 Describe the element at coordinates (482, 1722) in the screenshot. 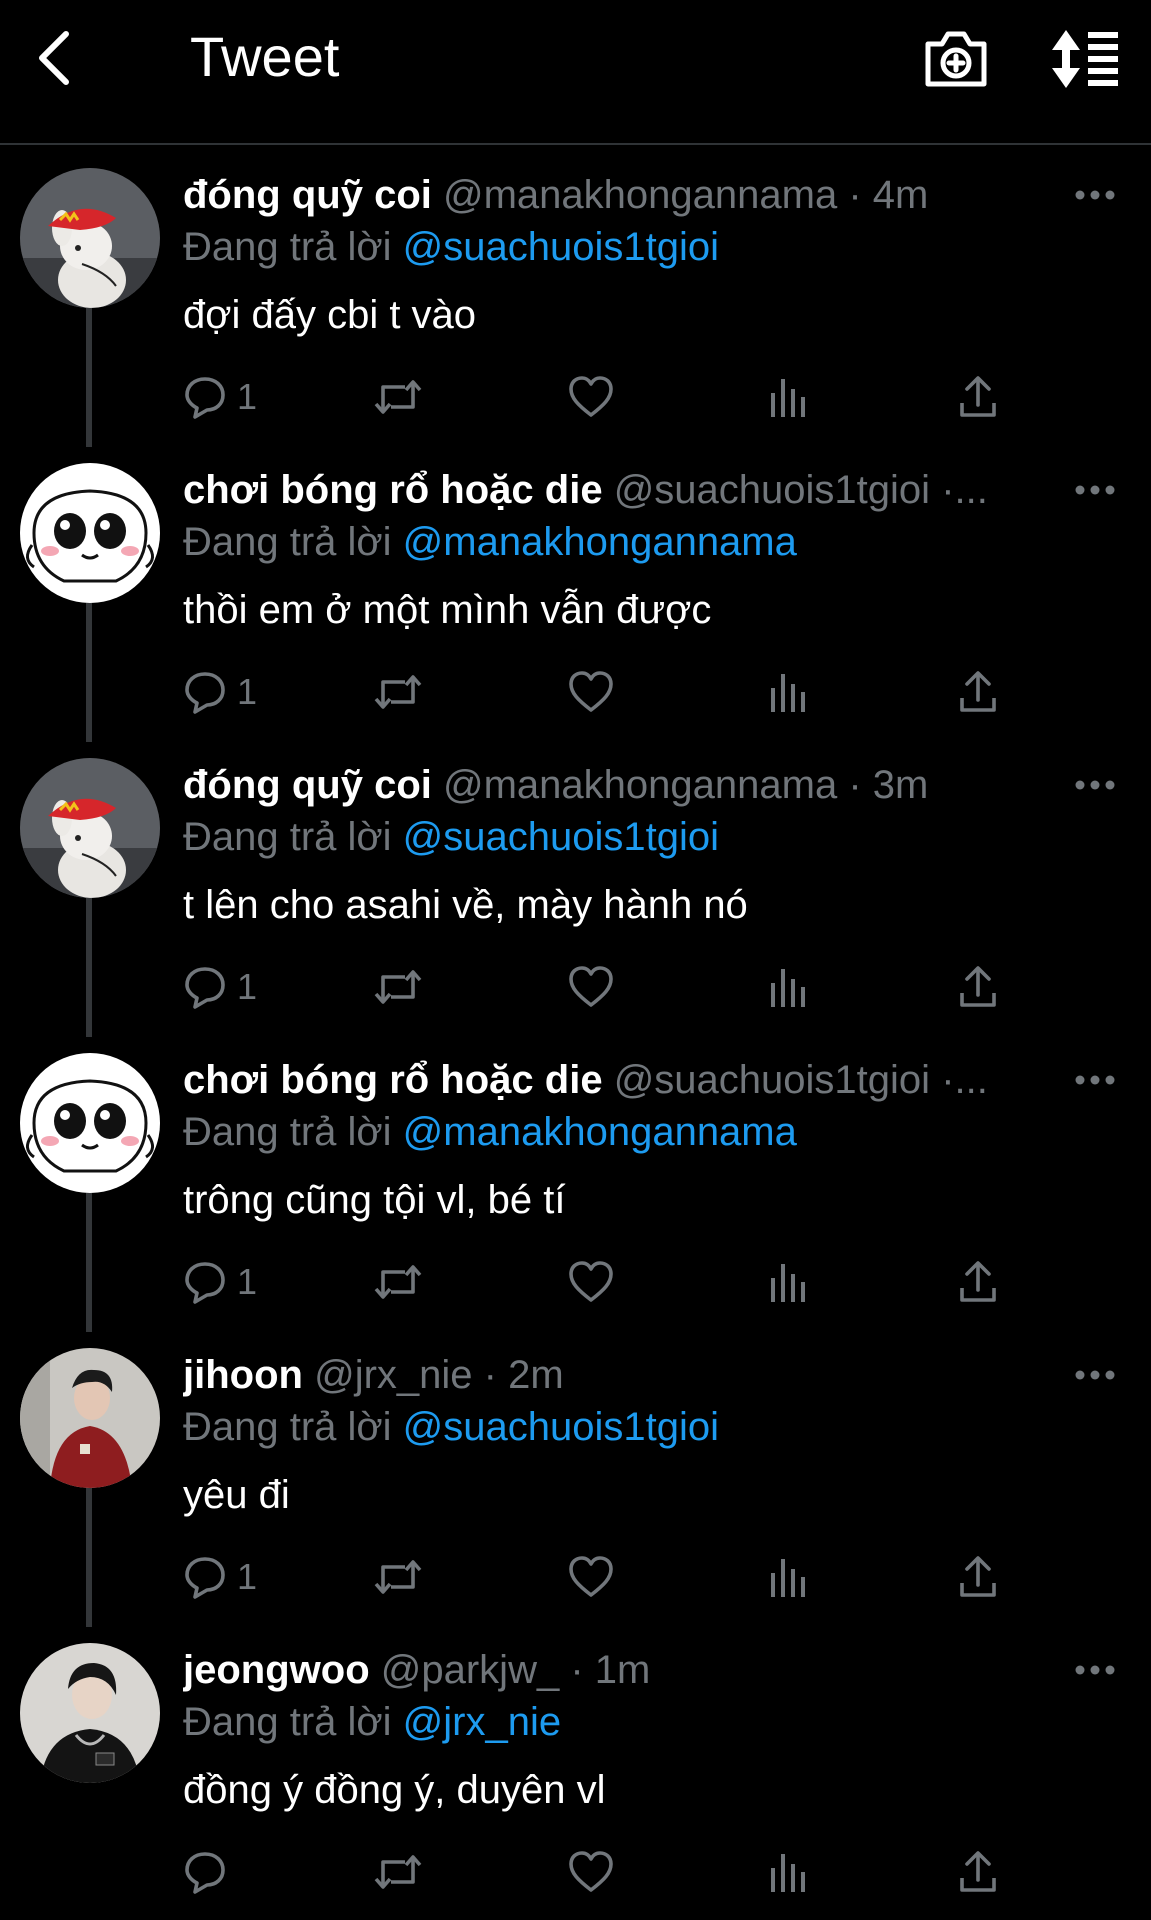

I see `replying-to-handle: @jrx_nie` at that location.